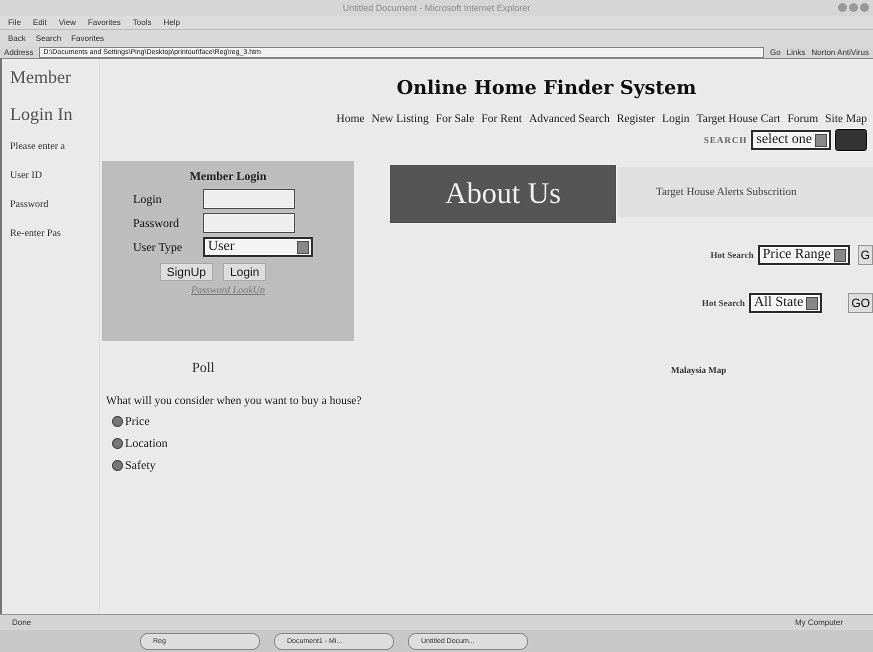 This screenshot has width=873, height=652. What do you see at coordinates (726, 192) in the screenshot?
I see `alerts-link: Target House Alerts Subscrition` at bounding box center [726, 192].